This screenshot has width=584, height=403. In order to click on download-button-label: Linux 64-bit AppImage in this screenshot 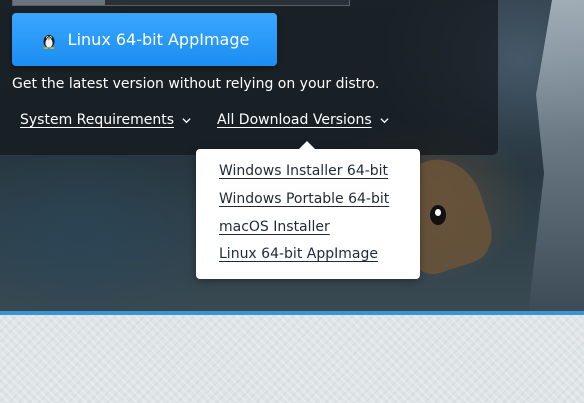, I will do `click(158, 39)`.